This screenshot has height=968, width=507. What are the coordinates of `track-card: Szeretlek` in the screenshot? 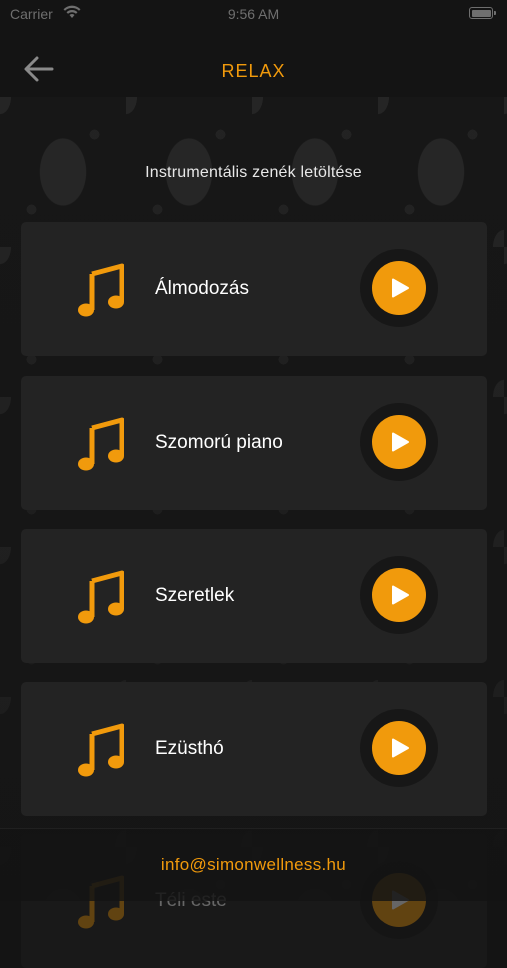 It's located at (254, 596).